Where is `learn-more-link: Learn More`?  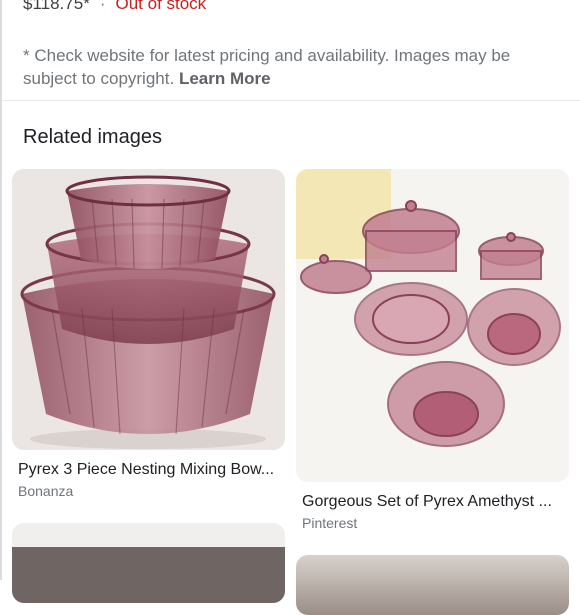
learn-more-link: Learn More is located at coordinates (225, 78).